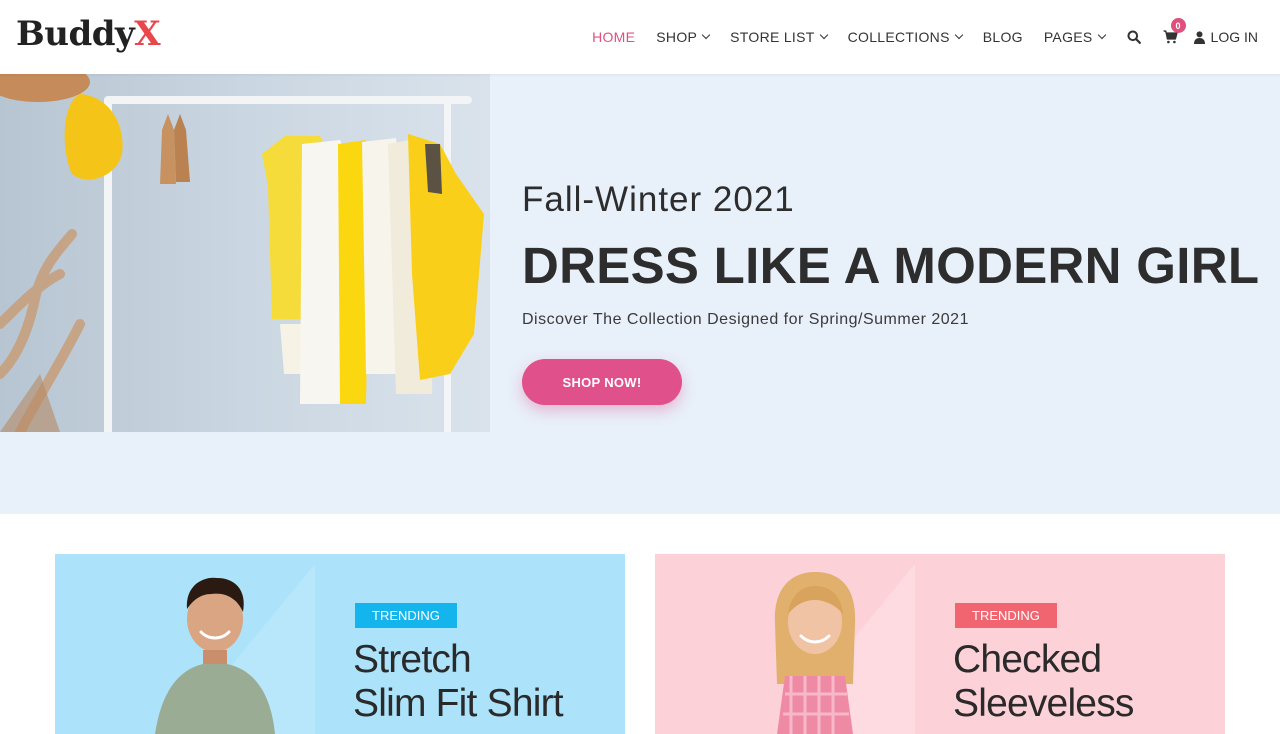 This screenshot has width=1280, height=734. I want to click on promo-card-sleeveless: TRENDING Checked Sleeveless, so click(940, 644).